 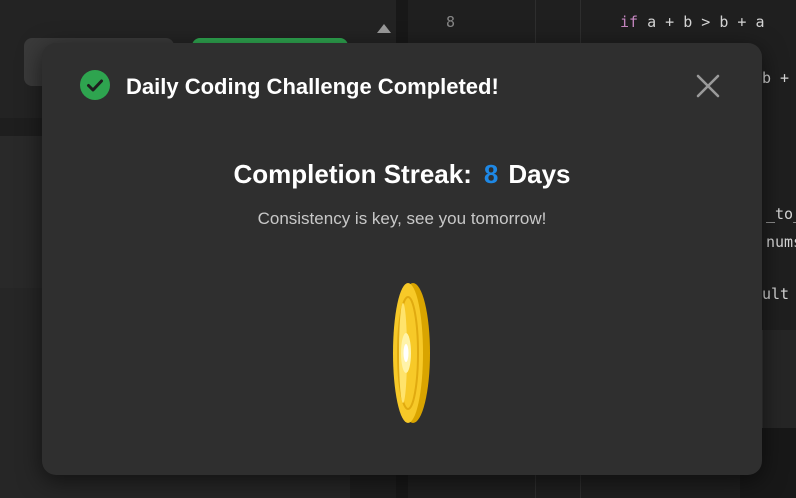 I want to click on gold-coin-icon, so click(x=410, y=353).